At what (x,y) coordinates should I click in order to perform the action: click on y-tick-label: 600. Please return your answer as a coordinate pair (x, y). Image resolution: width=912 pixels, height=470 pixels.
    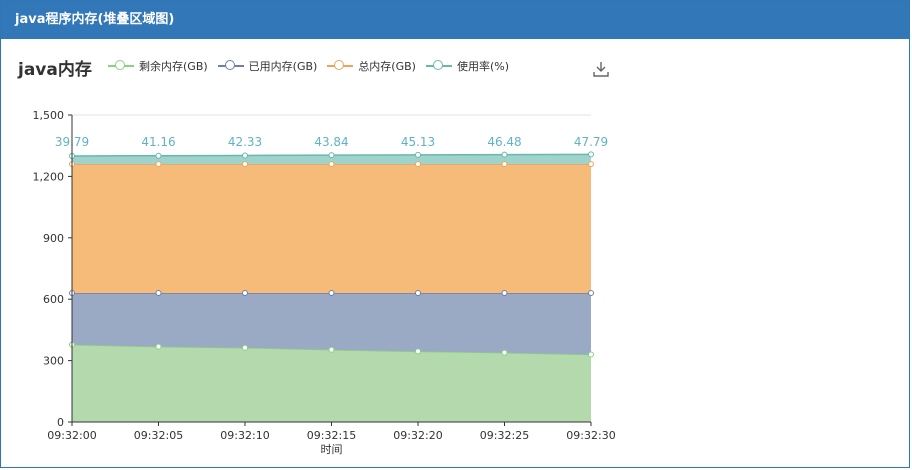
    Looking at the image, I should click on (53, 299).